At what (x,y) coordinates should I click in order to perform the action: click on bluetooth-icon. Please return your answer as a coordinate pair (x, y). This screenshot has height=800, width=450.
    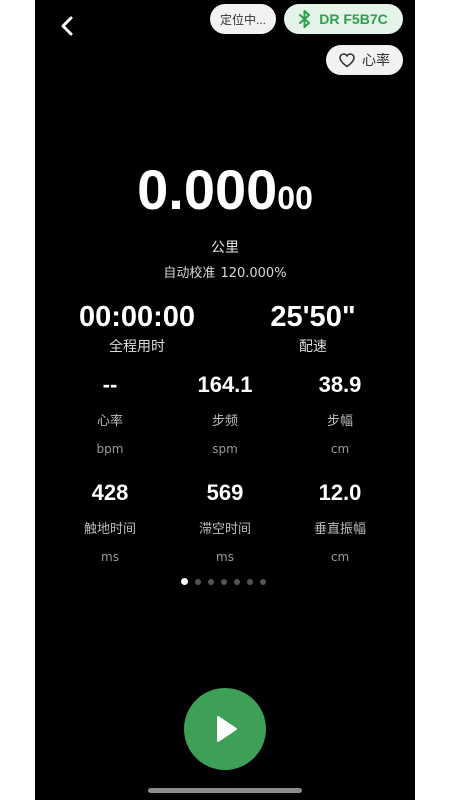
    Looking at the image, I should click on (305, 19).